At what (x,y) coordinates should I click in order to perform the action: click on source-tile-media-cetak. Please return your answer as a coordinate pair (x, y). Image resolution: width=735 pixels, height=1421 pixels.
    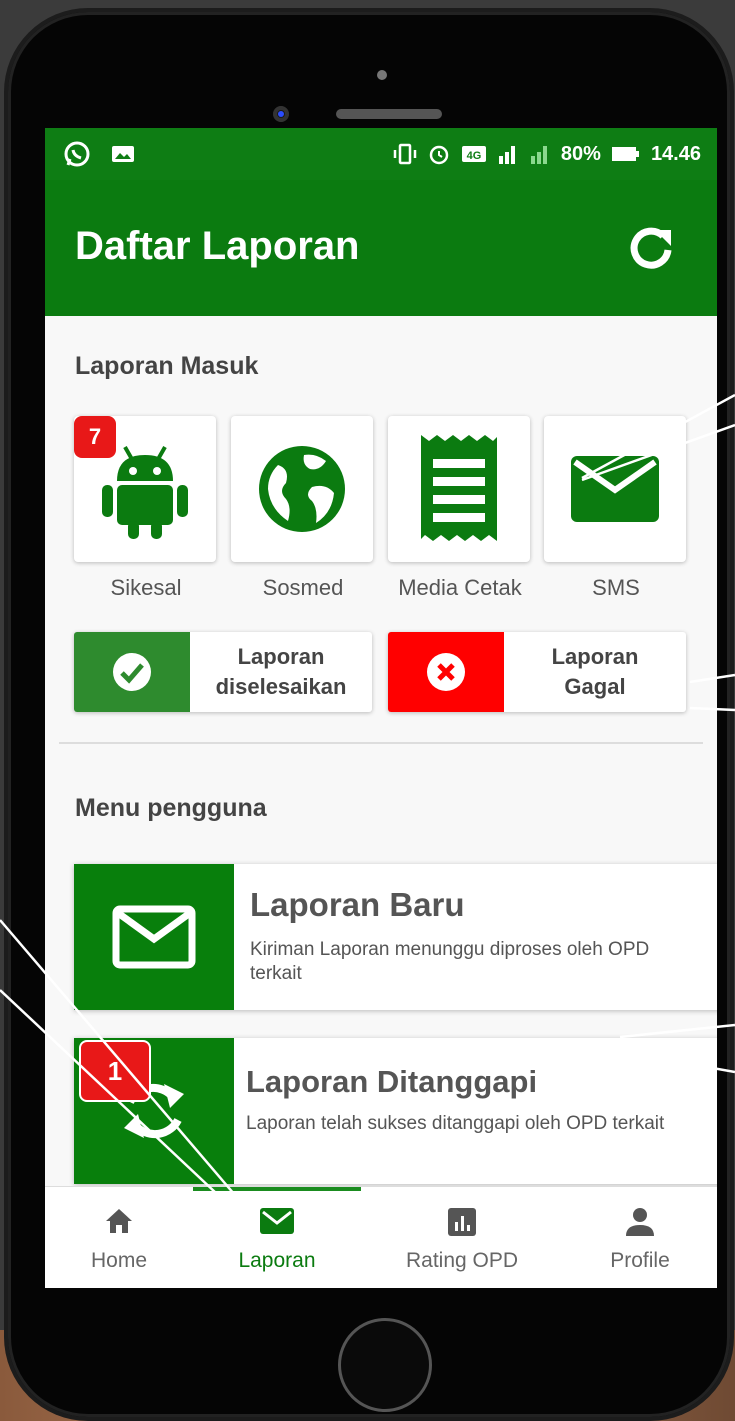
    Looking at the image, I should click on (459, 489).